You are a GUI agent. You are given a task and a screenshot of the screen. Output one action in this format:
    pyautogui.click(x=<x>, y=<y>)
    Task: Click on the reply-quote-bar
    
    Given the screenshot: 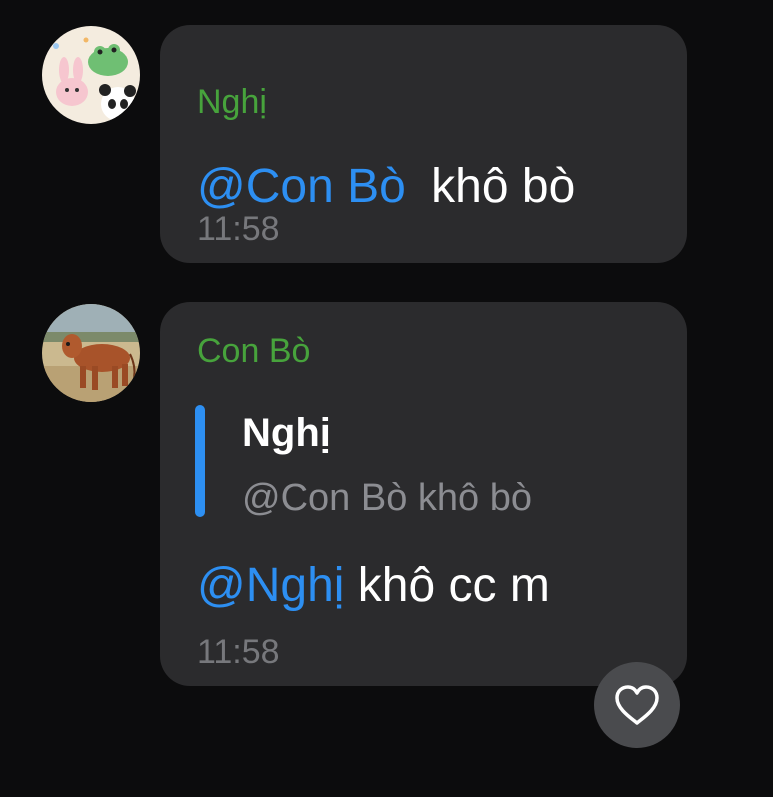 What is the action you would take?
    pyautogui.click(x=200, y=461)
    